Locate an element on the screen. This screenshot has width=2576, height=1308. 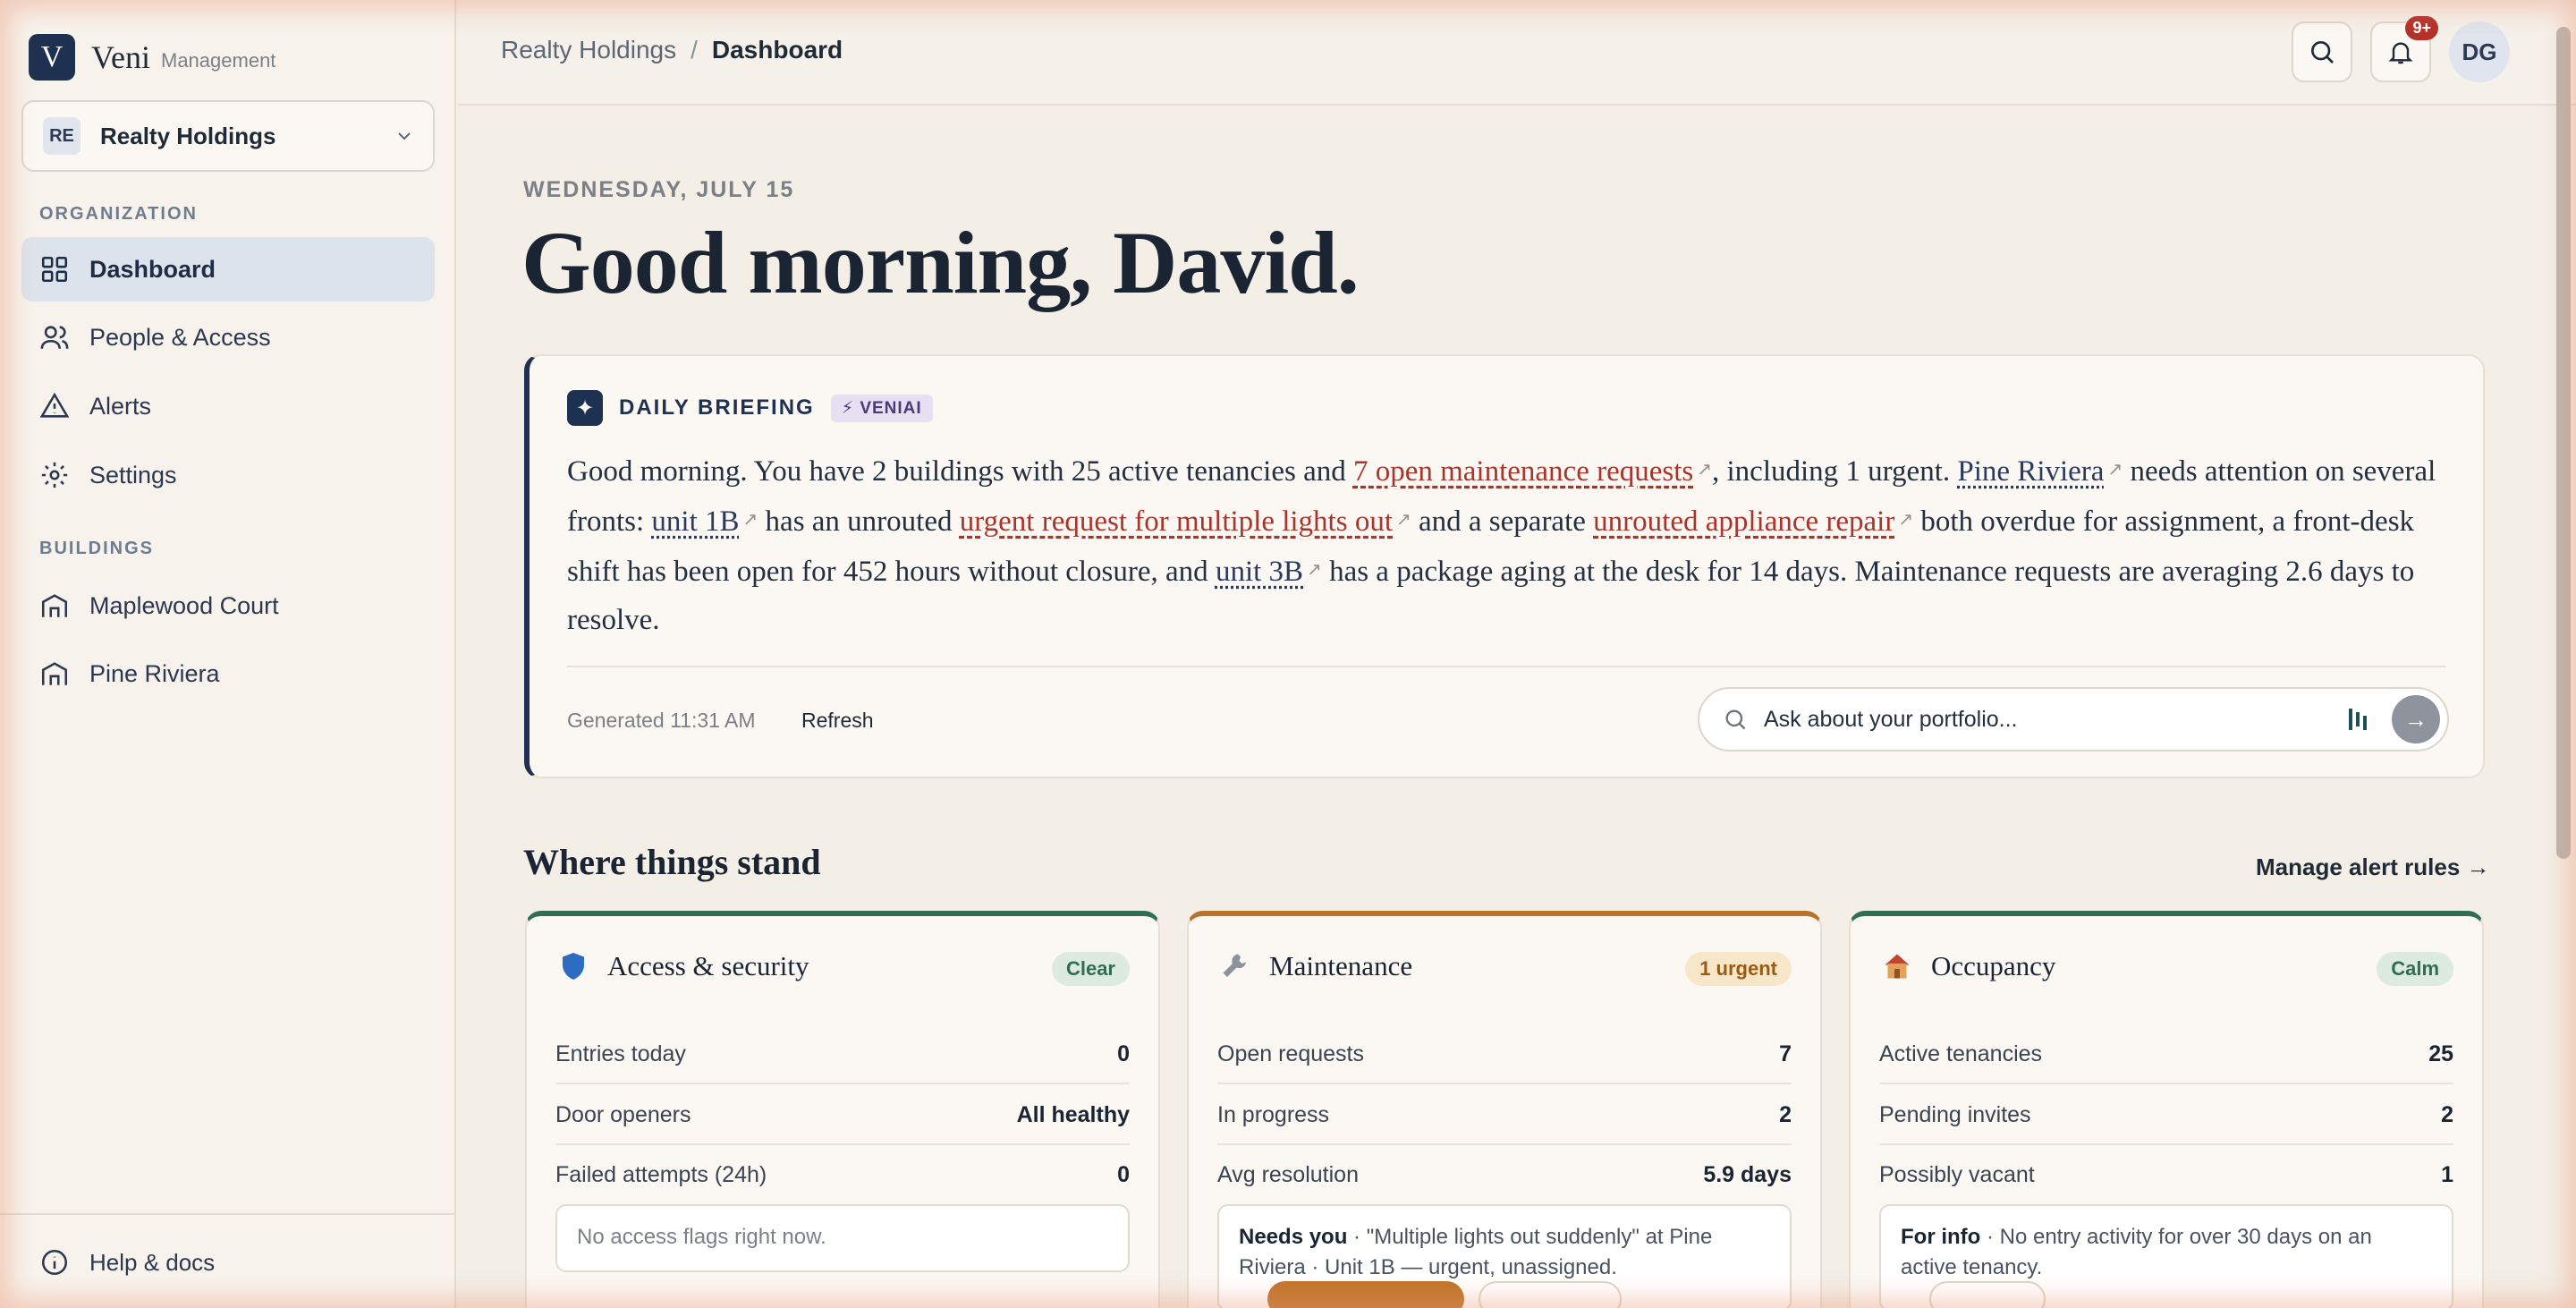
stat-label: Open requests is located at coordinates (1290, 1053).